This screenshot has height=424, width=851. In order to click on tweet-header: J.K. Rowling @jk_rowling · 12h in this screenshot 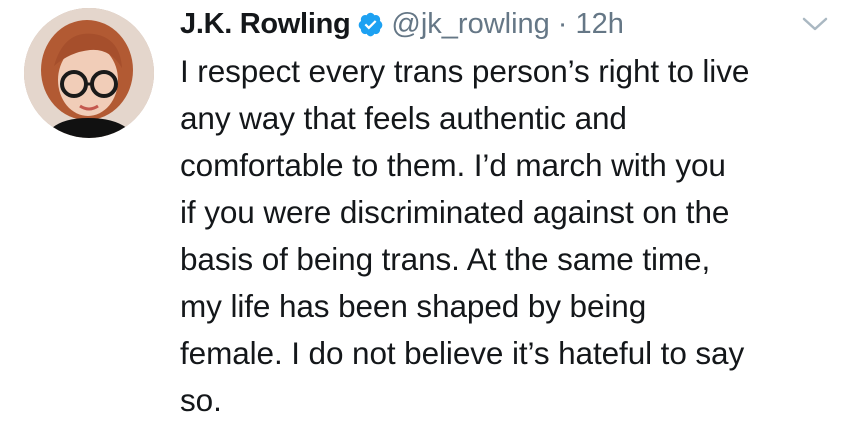, I will do `click(505, 24)`.